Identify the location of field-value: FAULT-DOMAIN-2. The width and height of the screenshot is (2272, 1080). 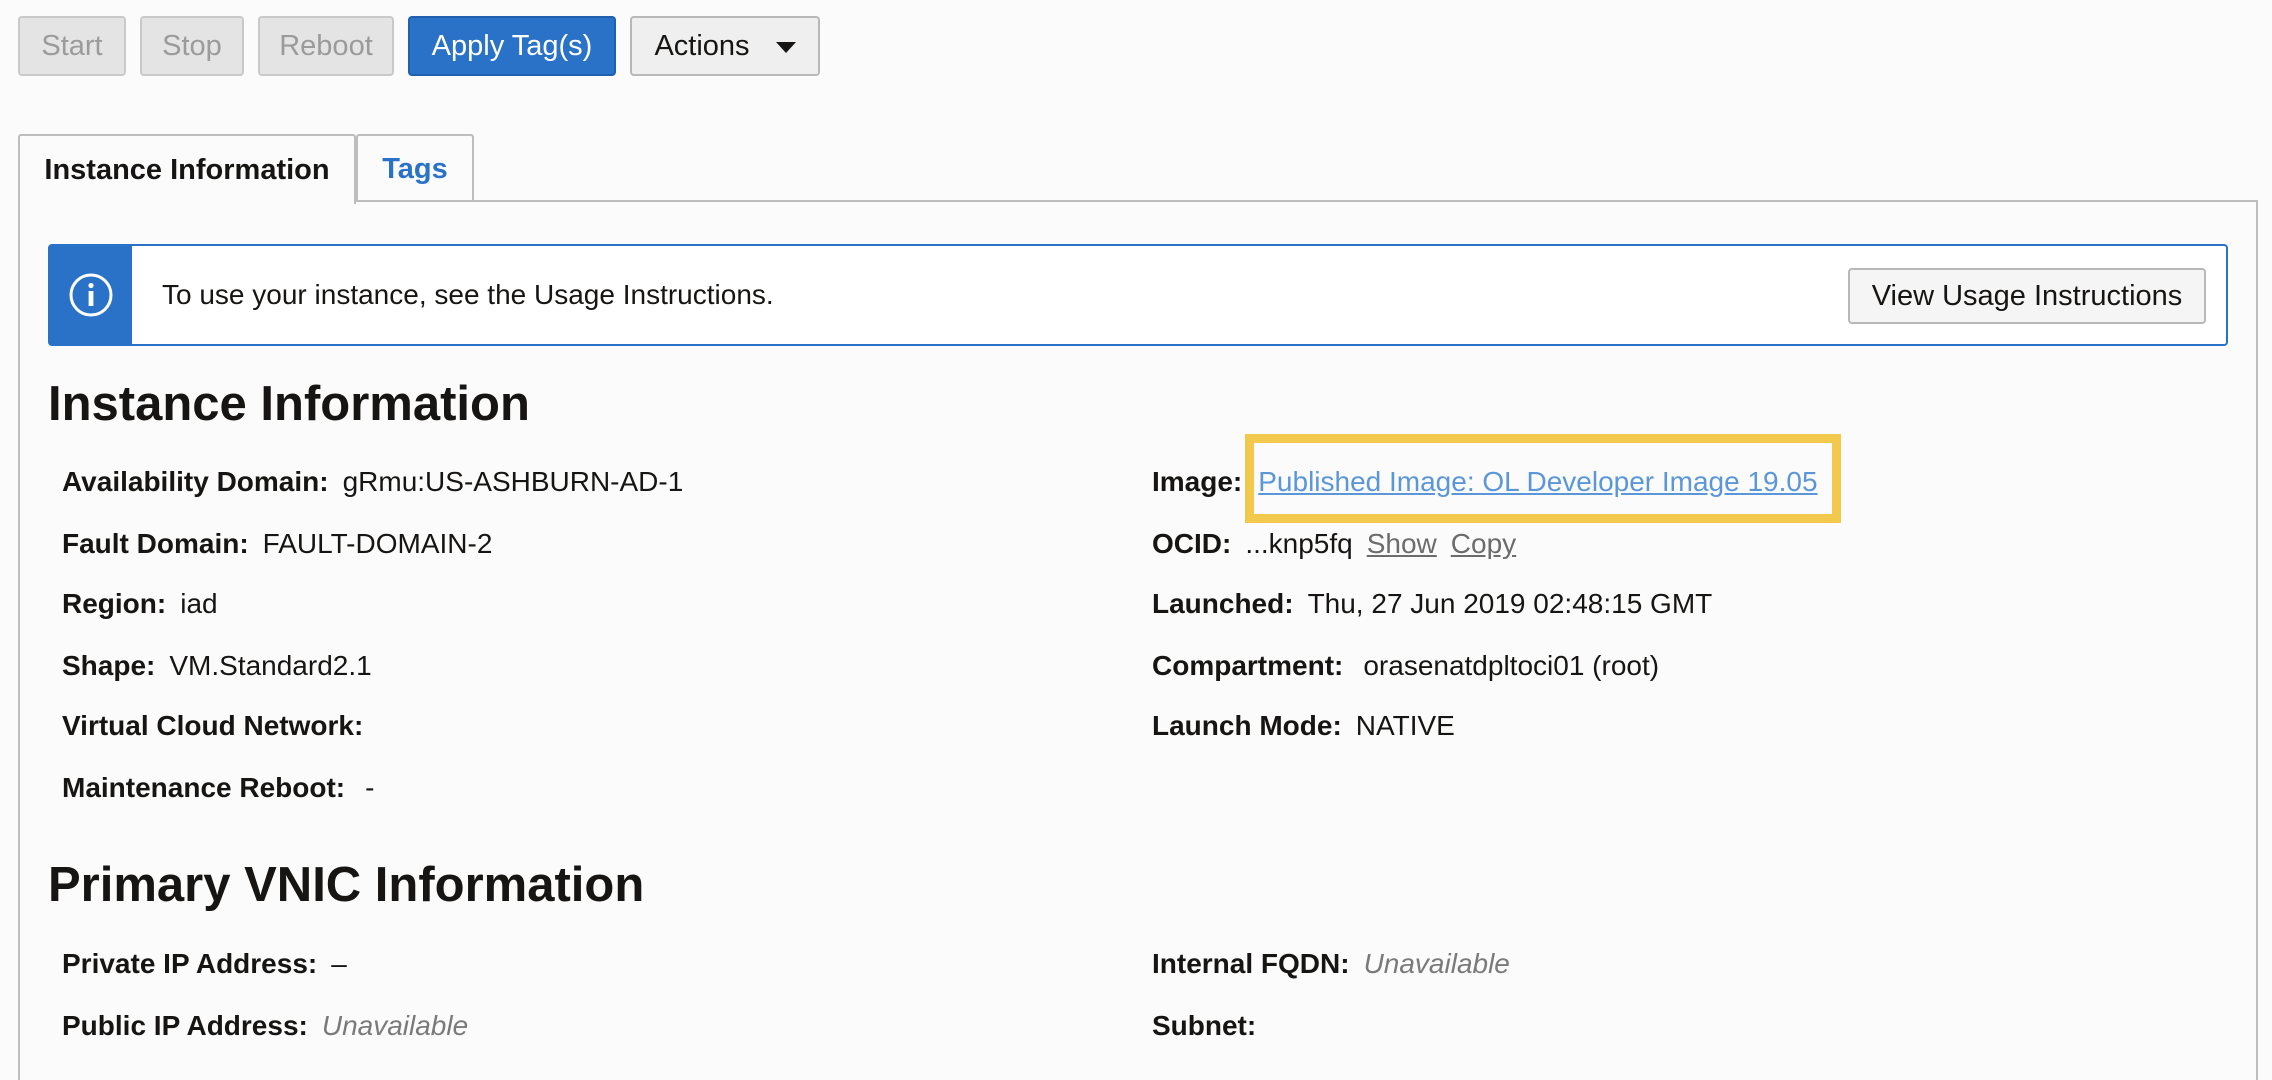
(377, 543).